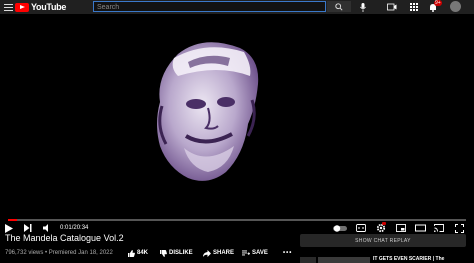 The image size is (474, 263). Describe the element at coordinates (209, 6) in the screenshot. I see `search-input: Search` at that location.